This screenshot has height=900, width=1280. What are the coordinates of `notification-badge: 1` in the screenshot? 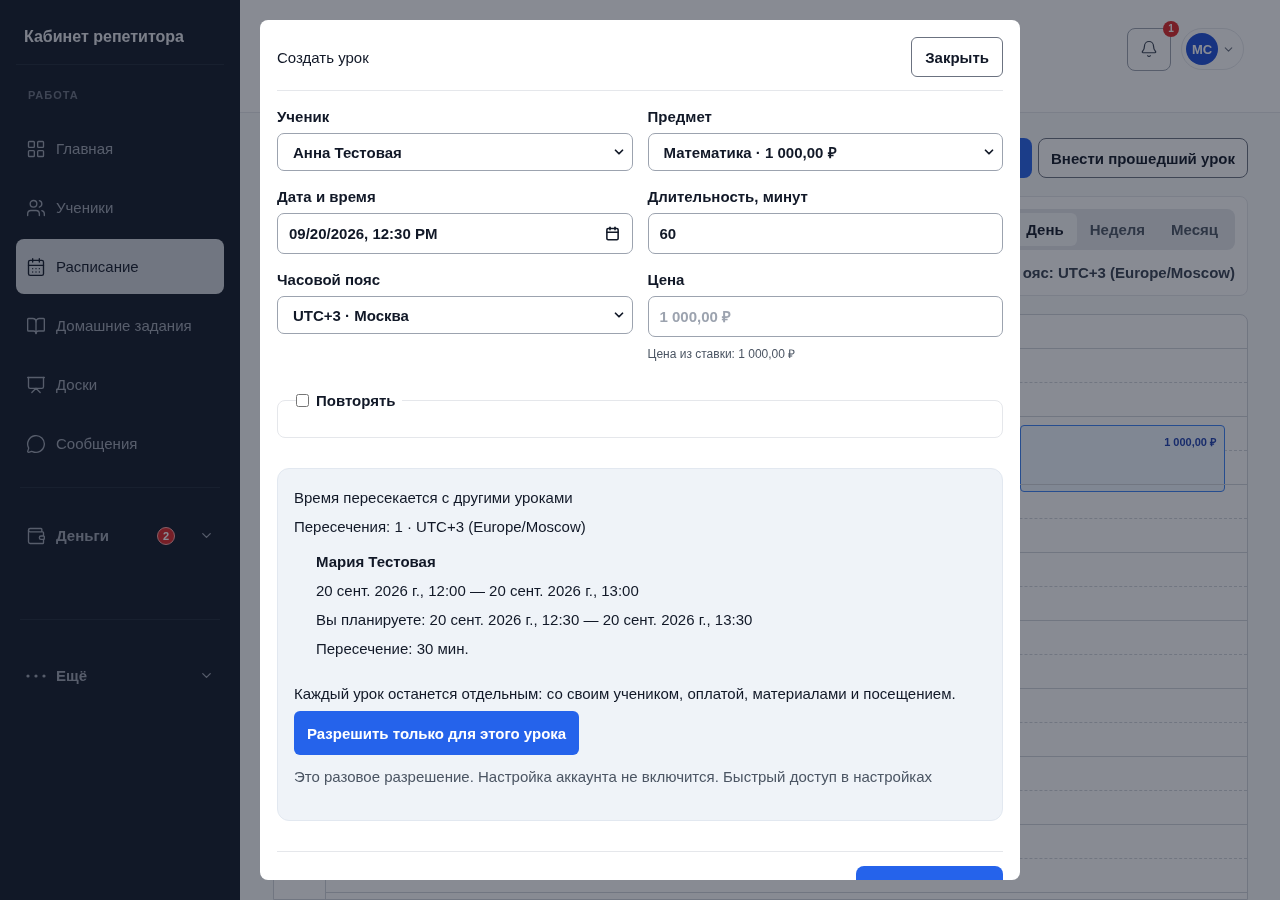 It's located at (1171, 28).